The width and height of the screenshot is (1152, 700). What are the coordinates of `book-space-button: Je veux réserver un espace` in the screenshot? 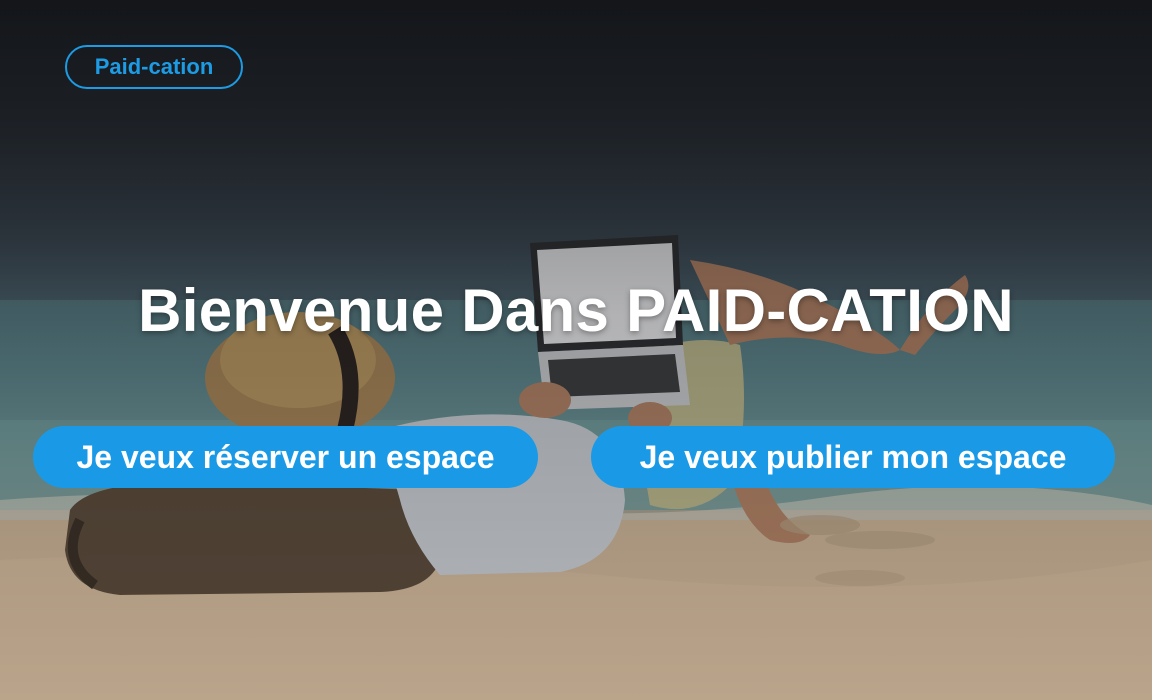 It's located at (285, 457).